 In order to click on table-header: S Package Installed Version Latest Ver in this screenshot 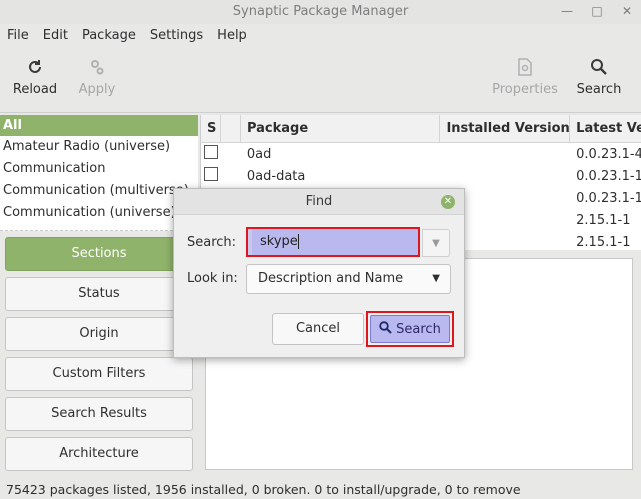, I will do `click(421, 129)`.